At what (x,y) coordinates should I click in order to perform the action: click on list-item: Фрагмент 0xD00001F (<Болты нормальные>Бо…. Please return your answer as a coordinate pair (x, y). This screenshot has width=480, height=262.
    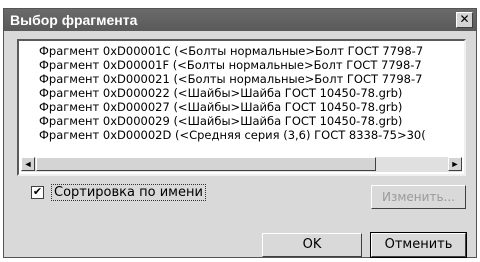
    Looking at the image, I should click on (230, 65).